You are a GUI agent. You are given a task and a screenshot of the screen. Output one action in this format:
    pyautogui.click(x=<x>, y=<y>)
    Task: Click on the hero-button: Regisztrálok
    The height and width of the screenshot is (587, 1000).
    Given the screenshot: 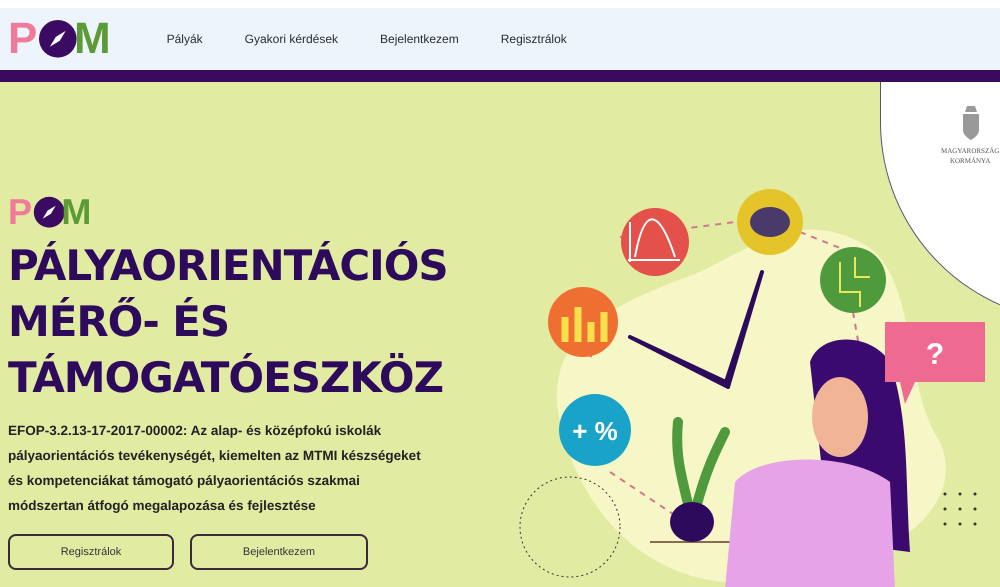 What is the action you would take?
    pyautogui.click(x=91, y=552)
    